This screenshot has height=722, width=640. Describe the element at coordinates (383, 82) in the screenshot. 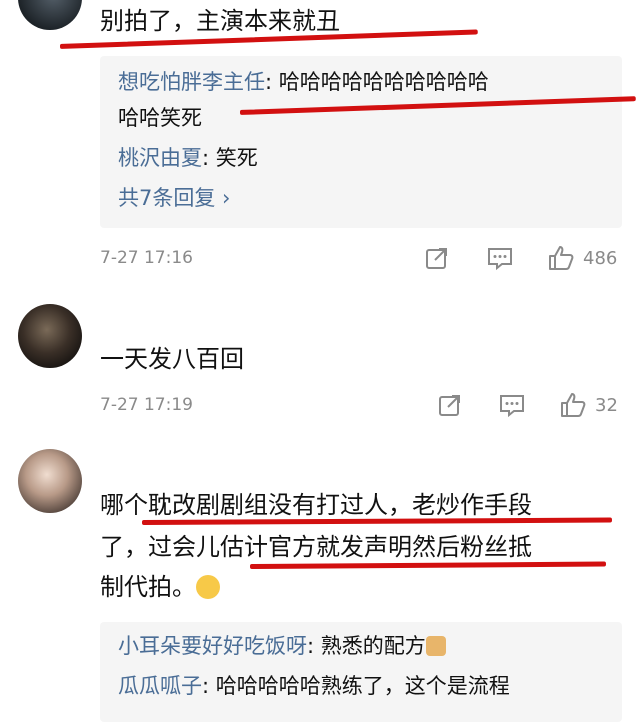

I see `reply-text: 哈哈哈哈哈哈哈哈哈哈` at that location.